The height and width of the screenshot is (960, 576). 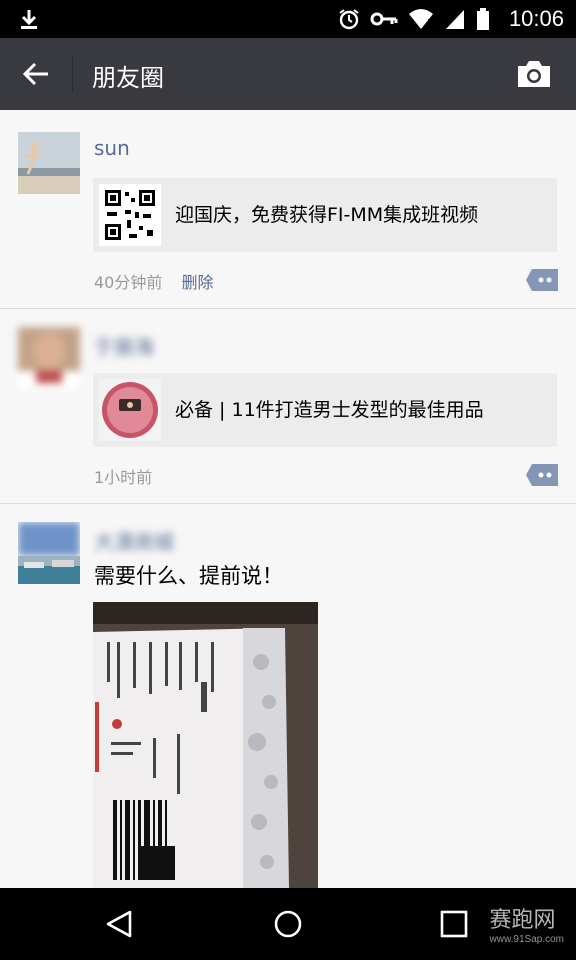 What do you see at coordinates (205, 745) in the screenshot?
I see `post-photo` at bounding box center [205, 745].